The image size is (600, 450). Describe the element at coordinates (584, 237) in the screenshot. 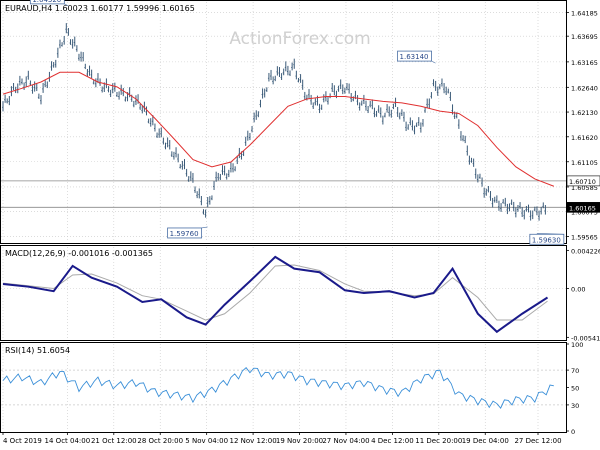

I see `price-tick-label: 1.59565` at that location.